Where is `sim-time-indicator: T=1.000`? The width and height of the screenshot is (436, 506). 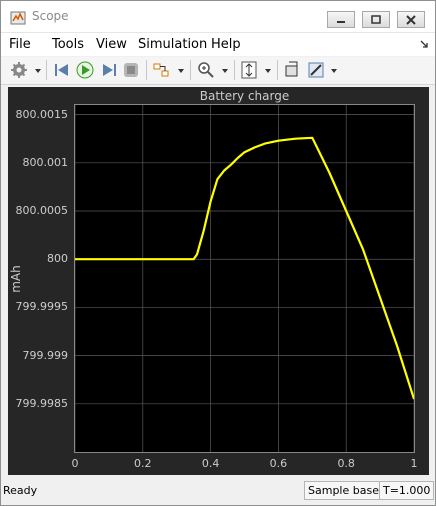
sim-time-indicator: T=1.000 is located at coordinates (407, 490).